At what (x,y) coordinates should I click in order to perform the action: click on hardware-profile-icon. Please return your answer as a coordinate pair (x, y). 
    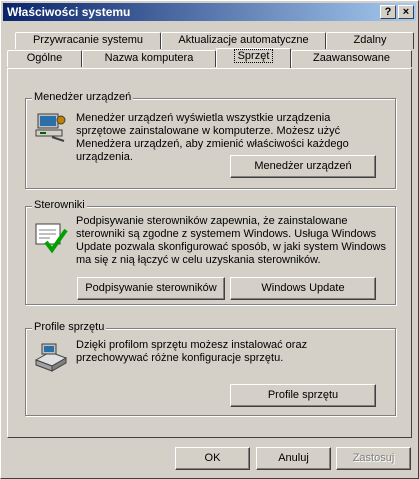
    Looking at the image, I should click on (51, 358).